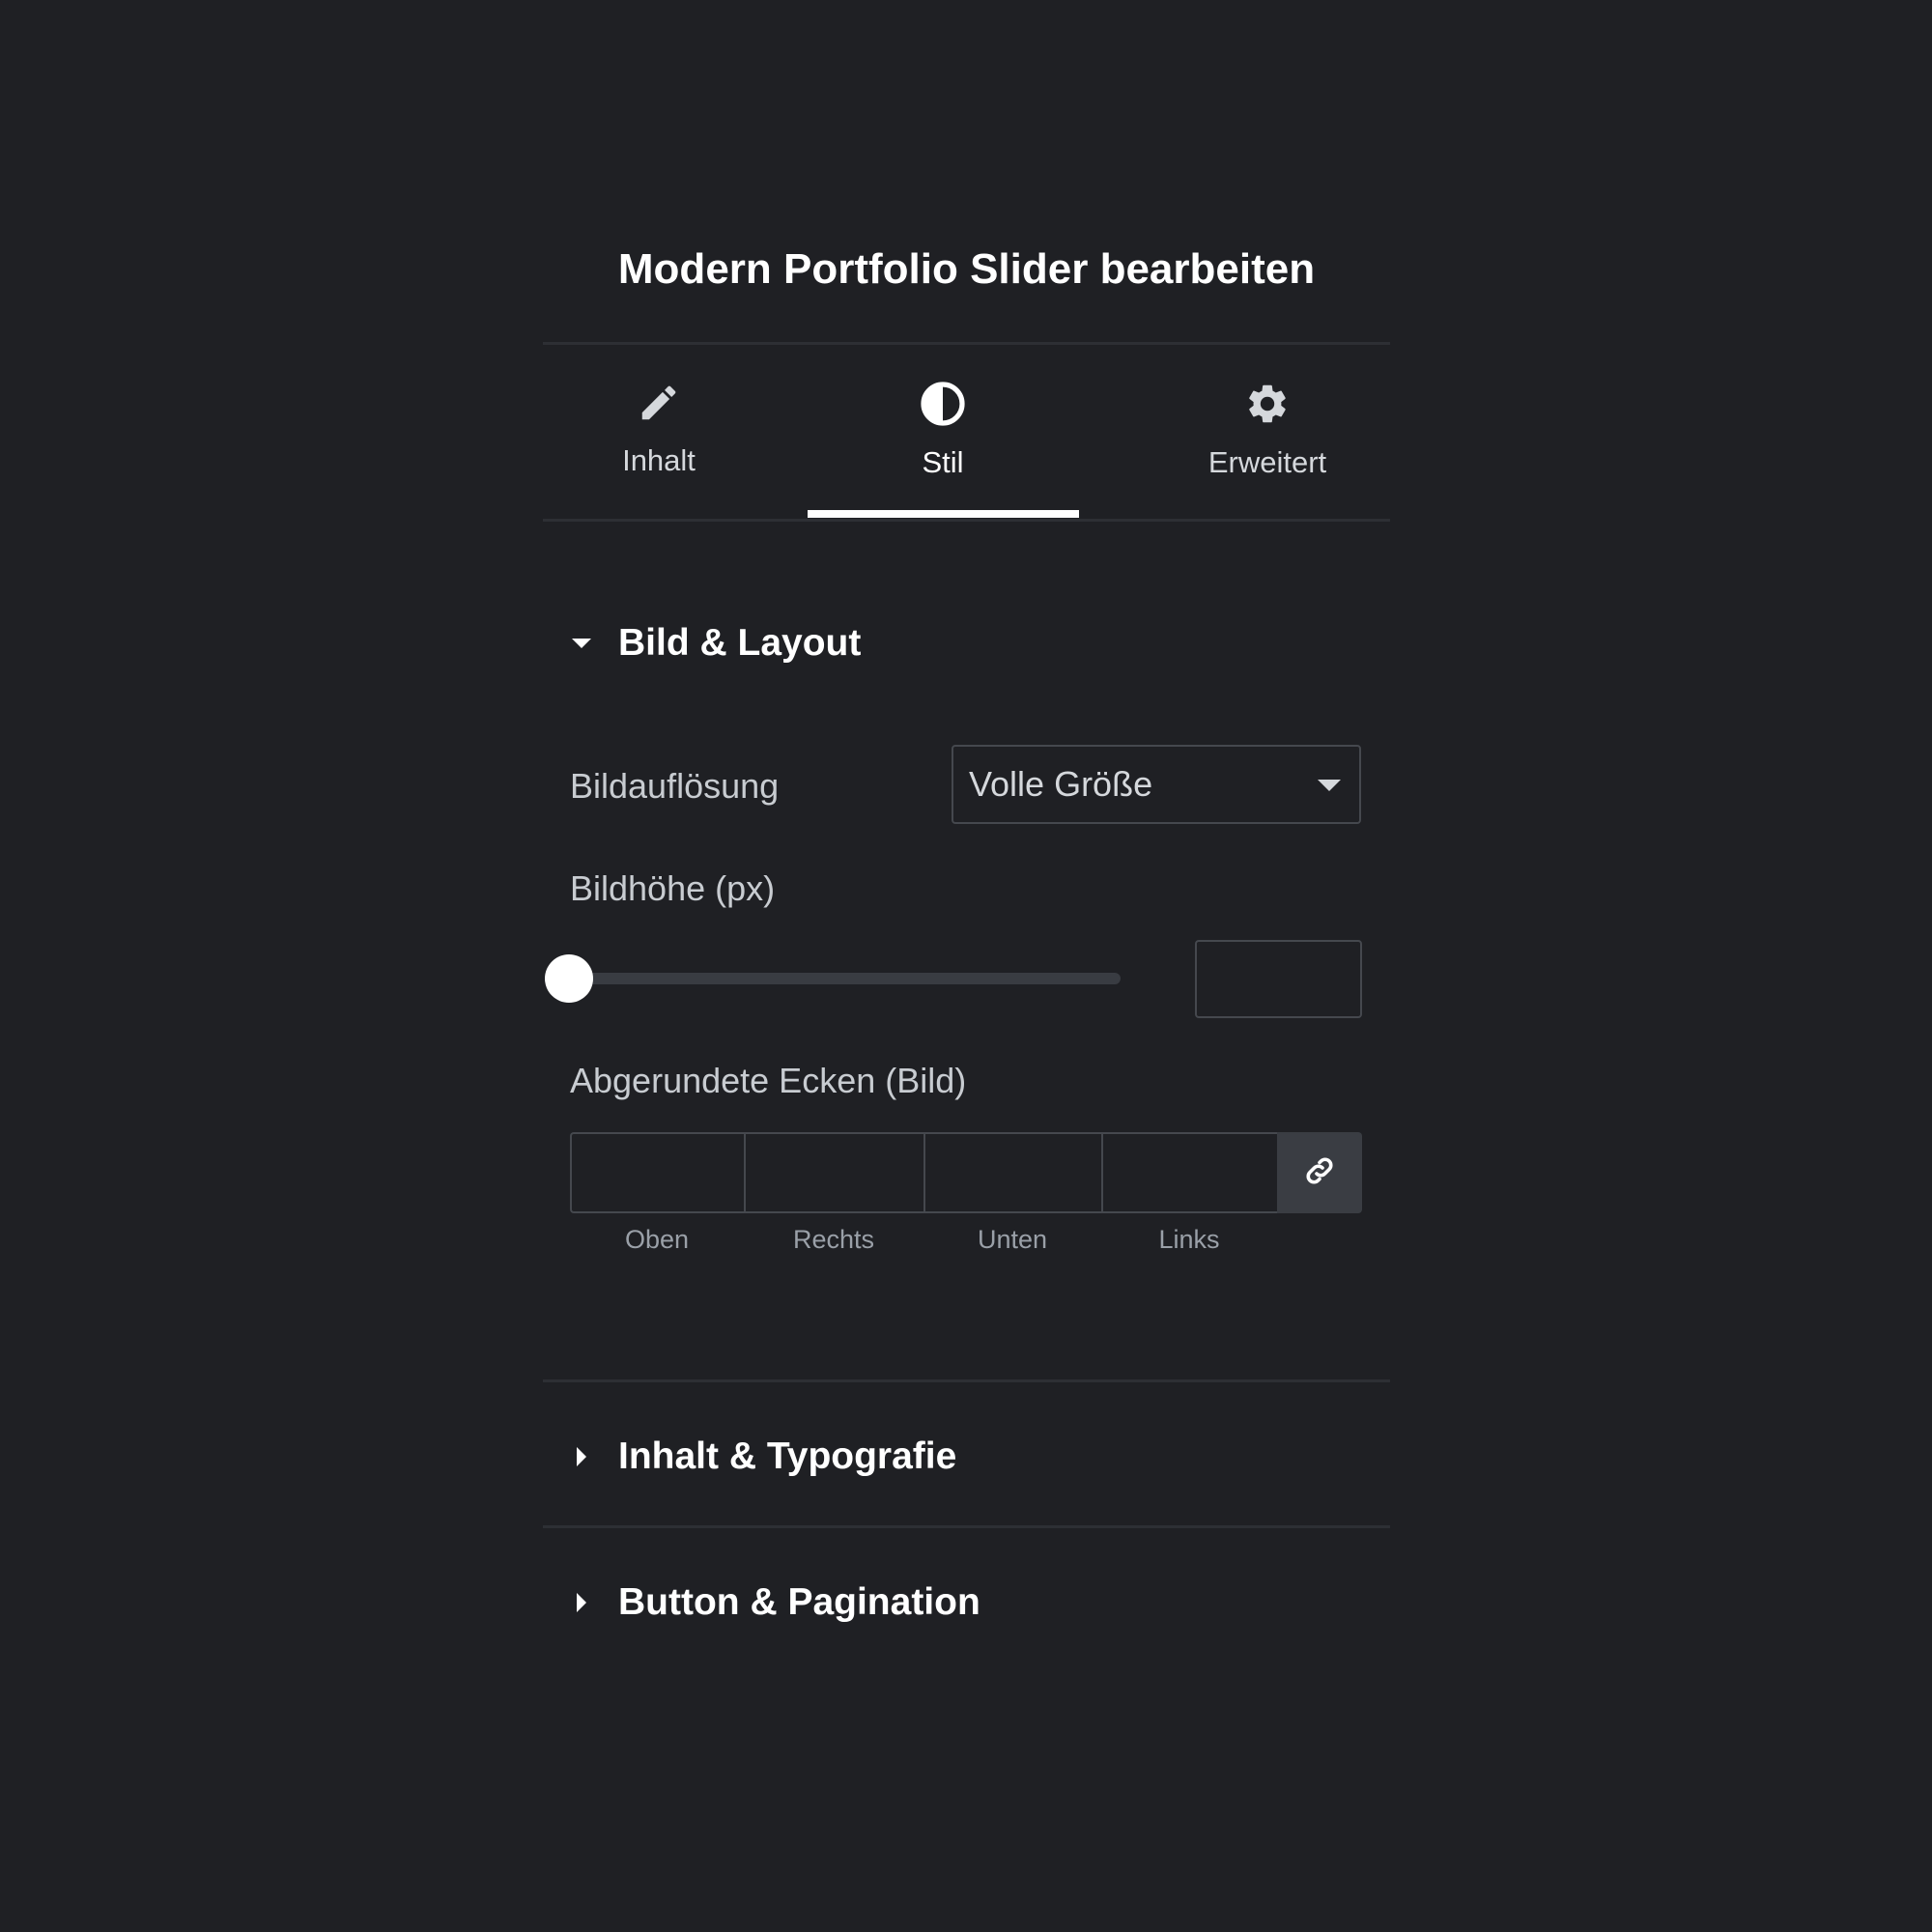  I want to click on section-bild-layout: Bild & Layout, so click(715, 643).